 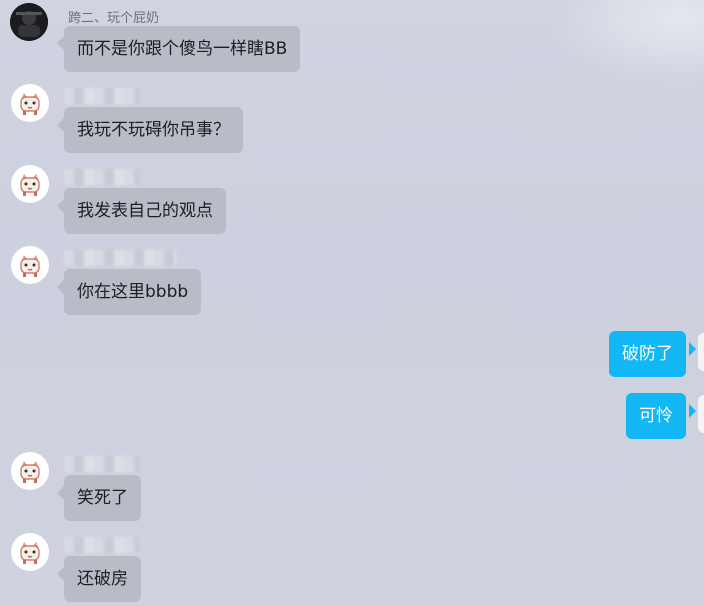 I want to click on sender-name: 跨二、玩个屁奶, so click(x=114, y=18).